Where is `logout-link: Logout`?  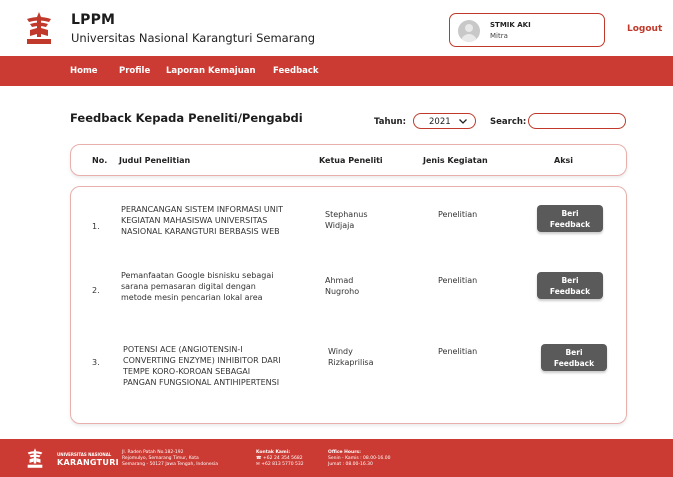
logout-link: Logout is located at coordinates (644, 29).